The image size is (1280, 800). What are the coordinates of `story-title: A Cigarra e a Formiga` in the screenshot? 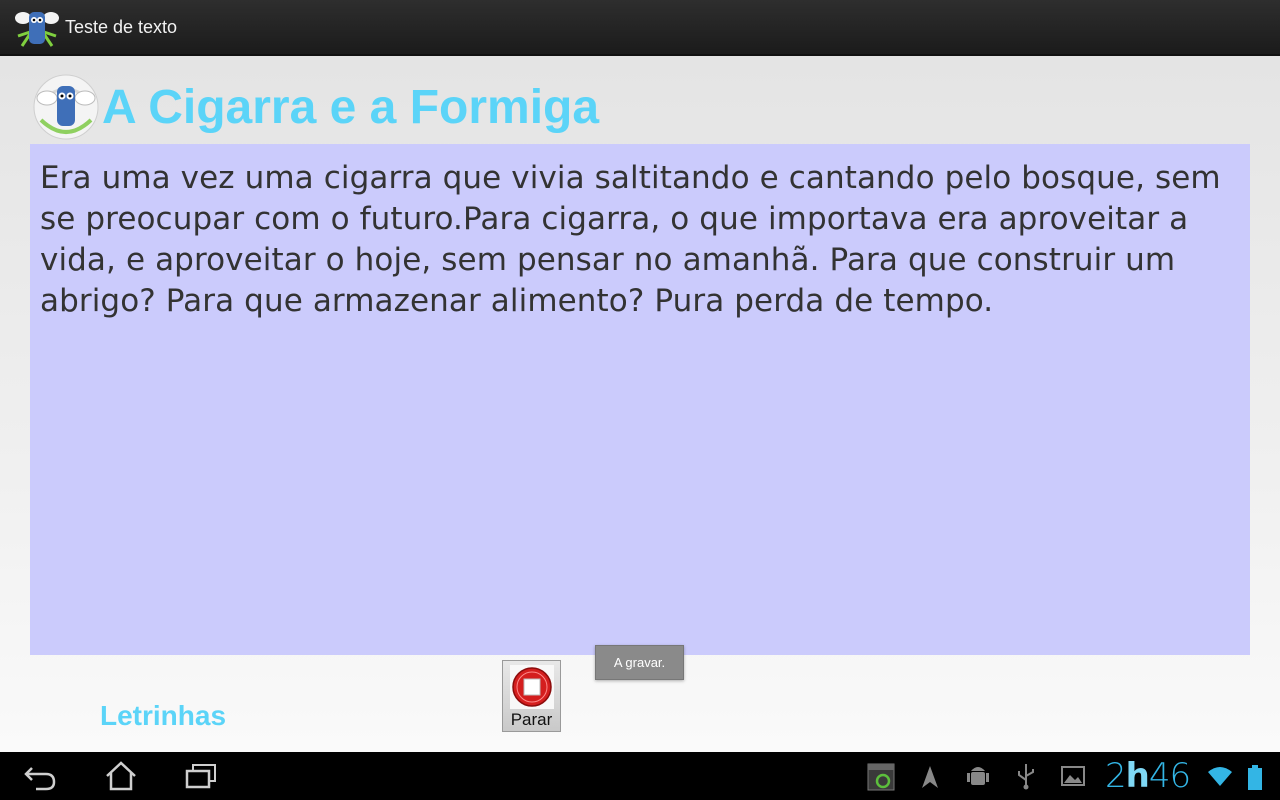 It's located at (351, 107).